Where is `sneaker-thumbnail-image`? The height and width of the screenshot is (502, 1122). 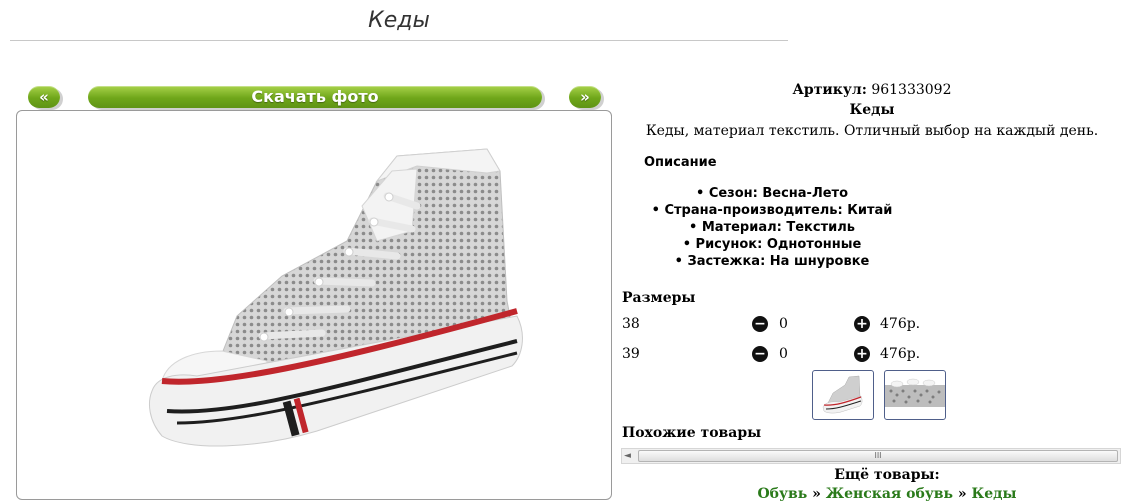 sneaker-thumbnail-image is located at coordinates (842, 394).